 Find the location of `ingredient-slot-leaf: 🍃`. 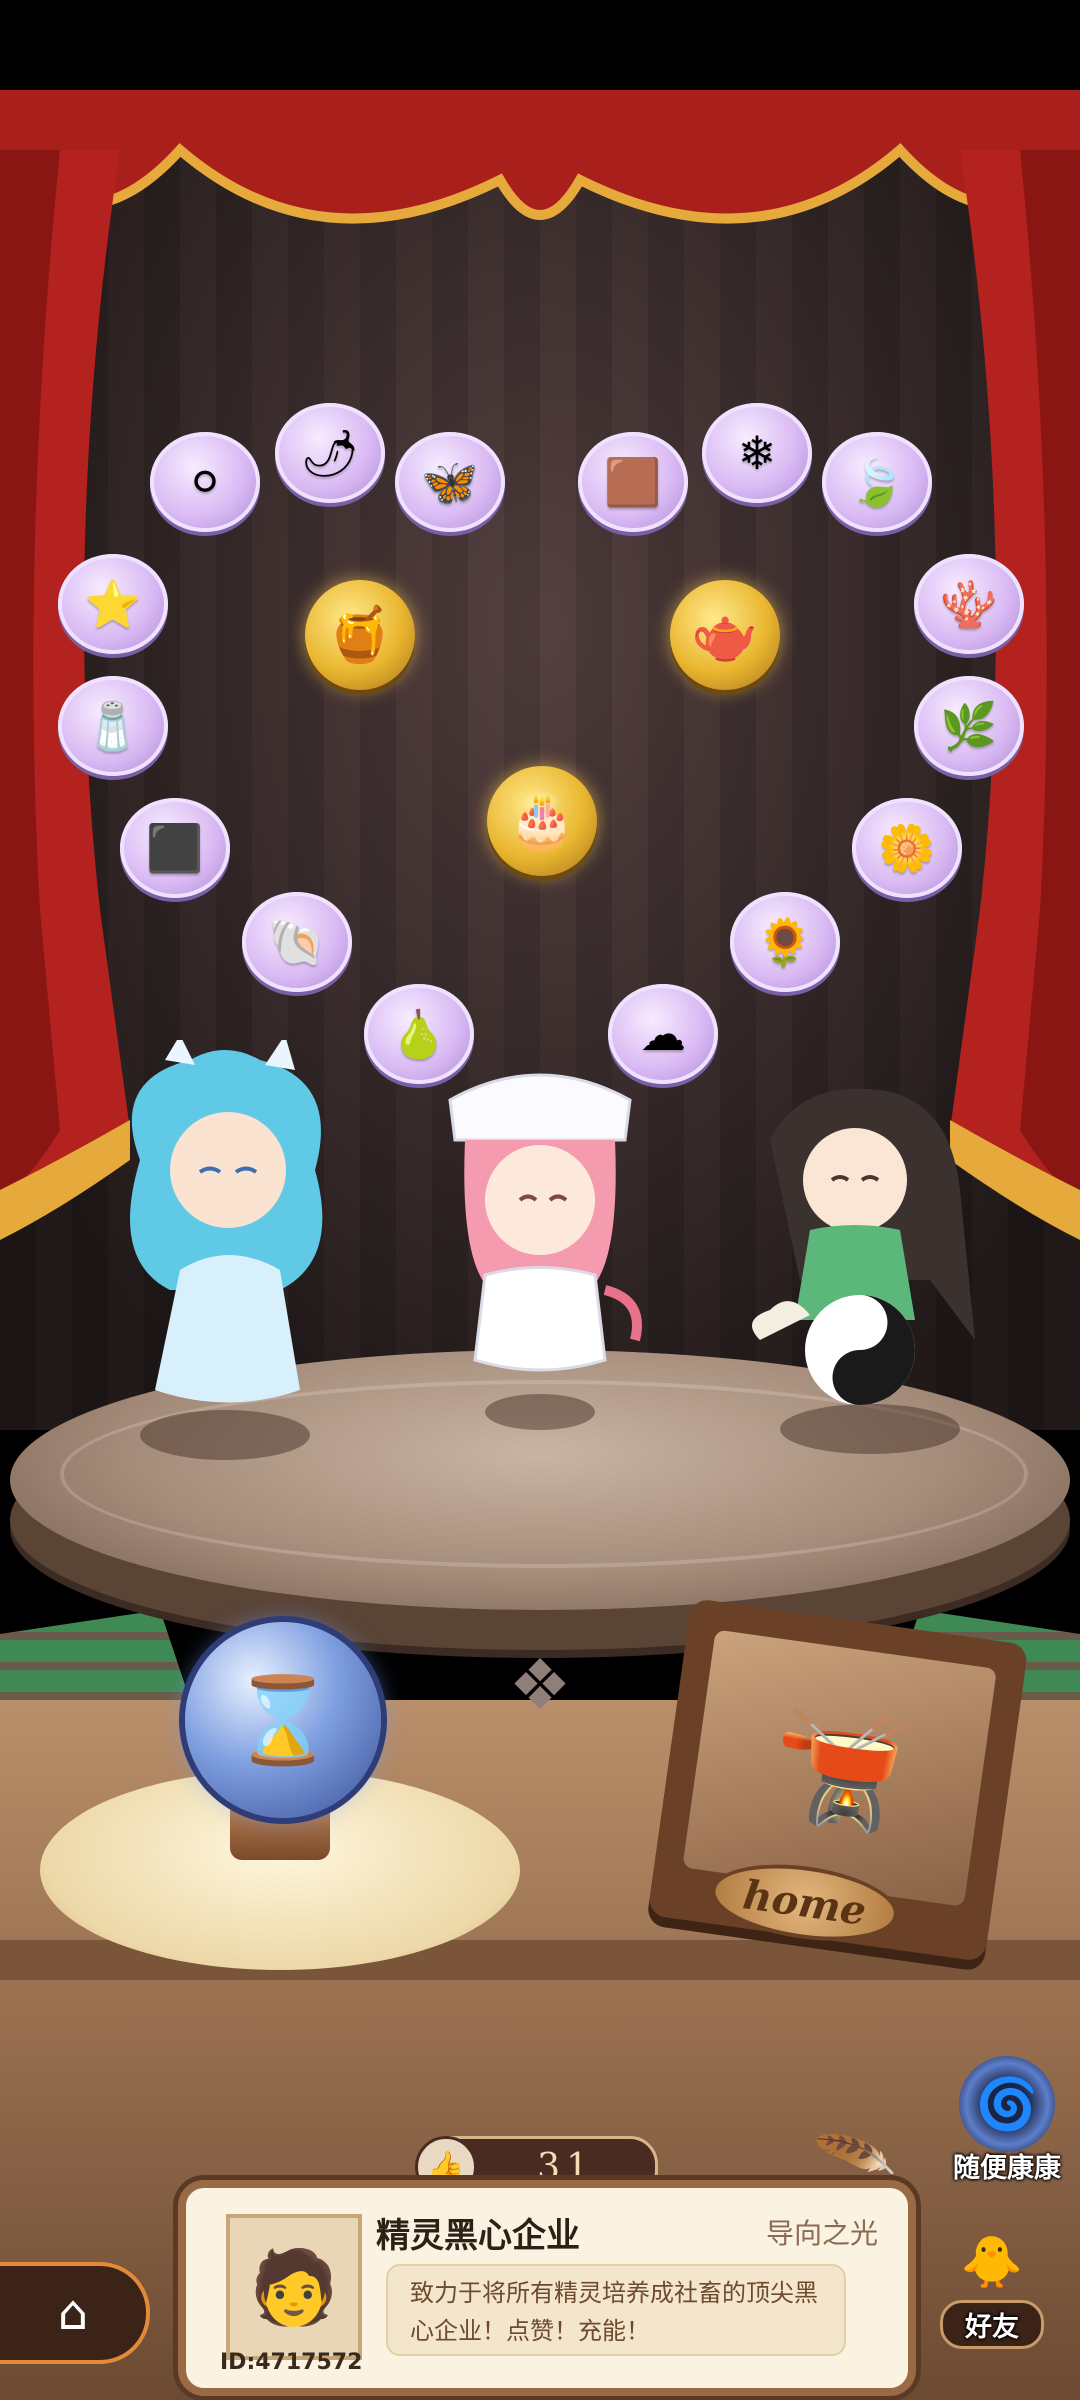

ingredient-slot-leaf: 🍃 is located at coordinates (877, 482).